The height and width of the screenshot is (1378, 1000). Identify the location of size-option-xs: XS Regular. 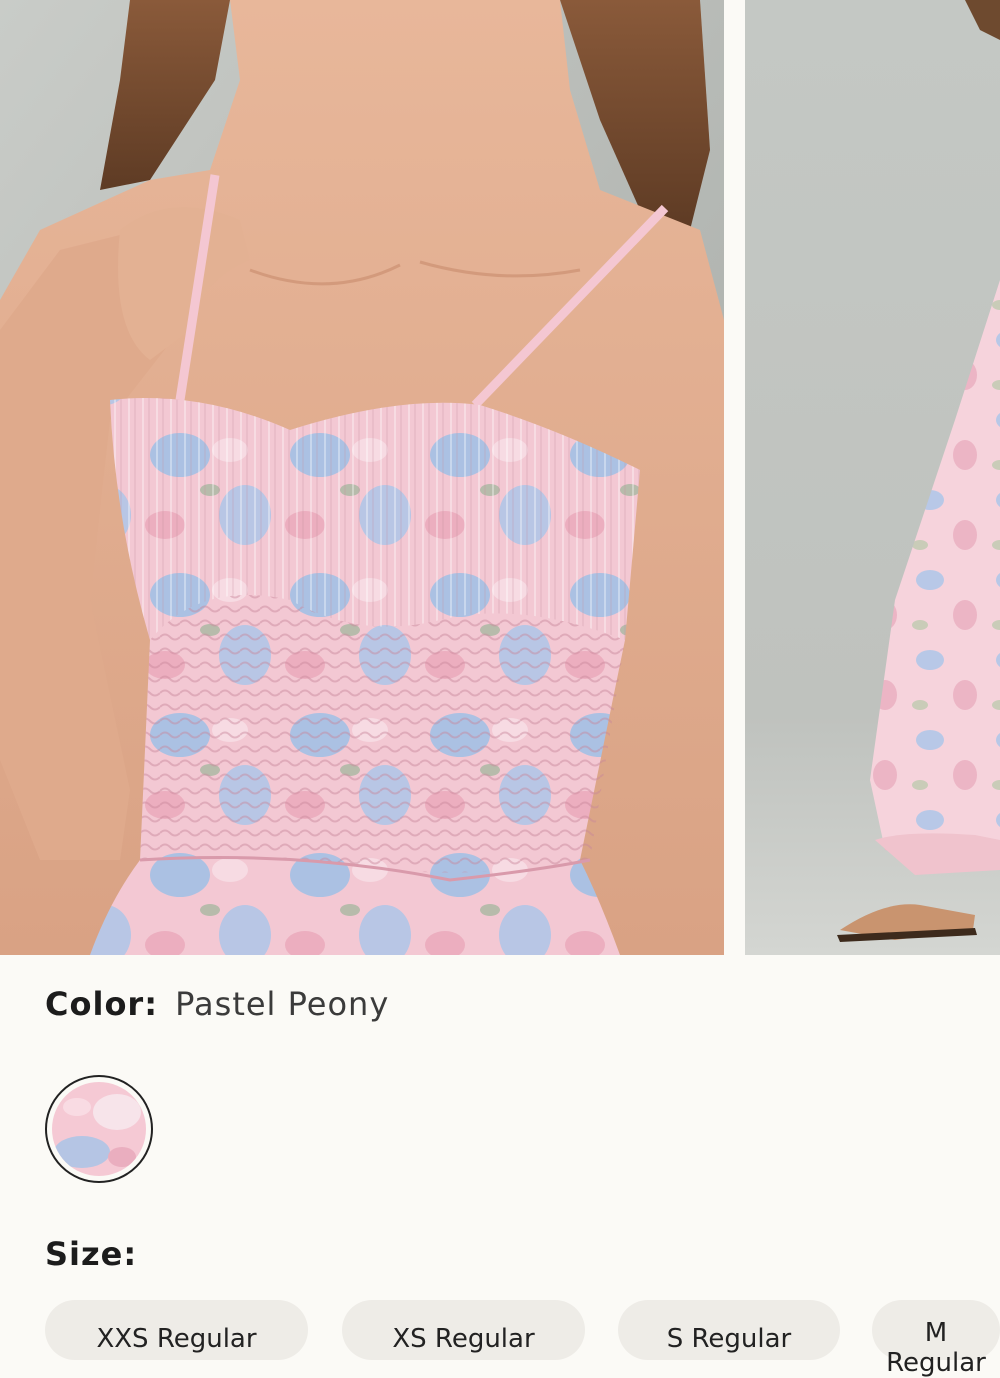
(463, 1330).